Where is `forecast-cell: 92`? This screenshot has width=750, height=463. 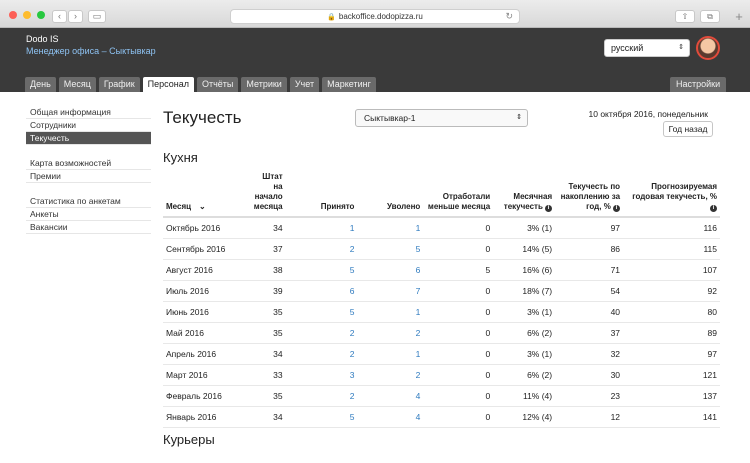 forecast-cell: 92 is located at coordinates (671, 291).